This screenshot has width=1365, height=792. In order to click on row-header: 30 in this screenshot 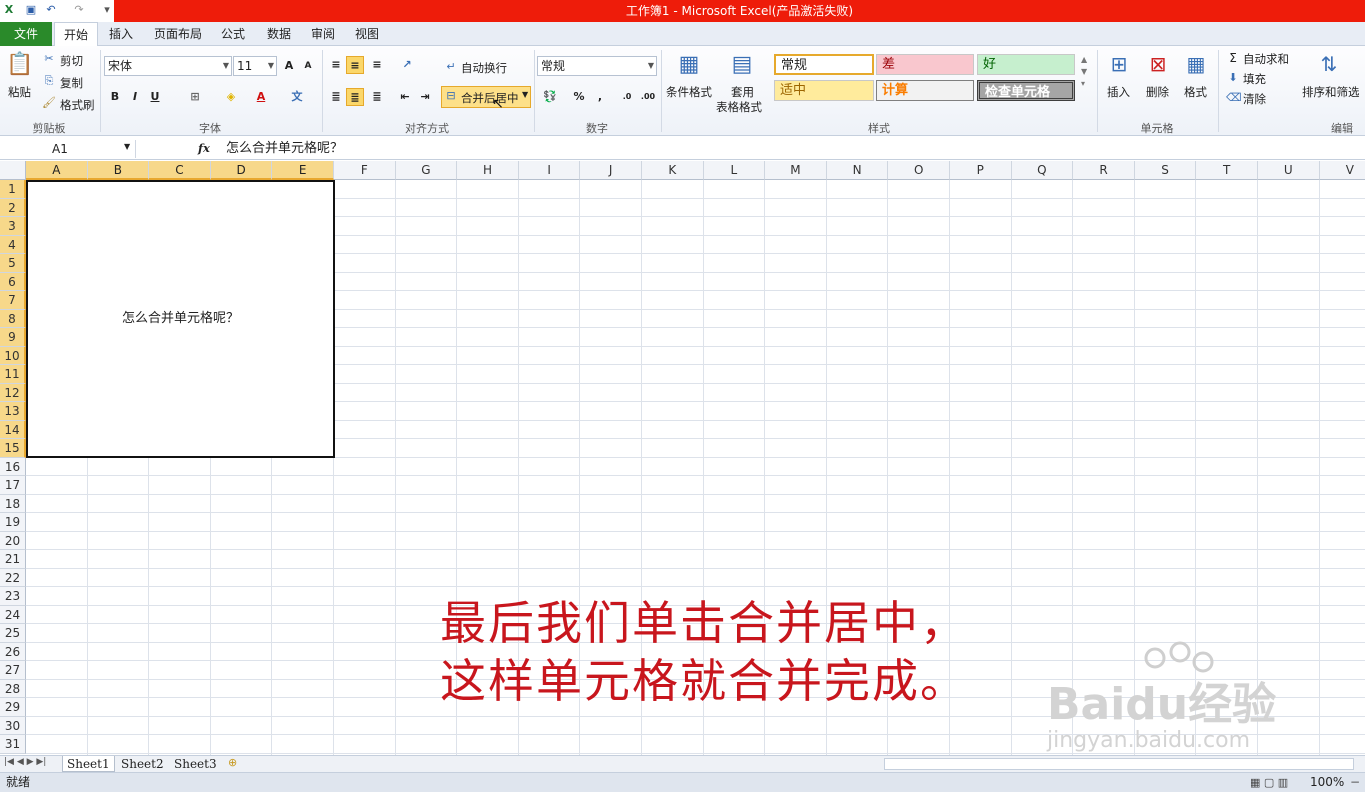, I will do `click(13, 725)`.